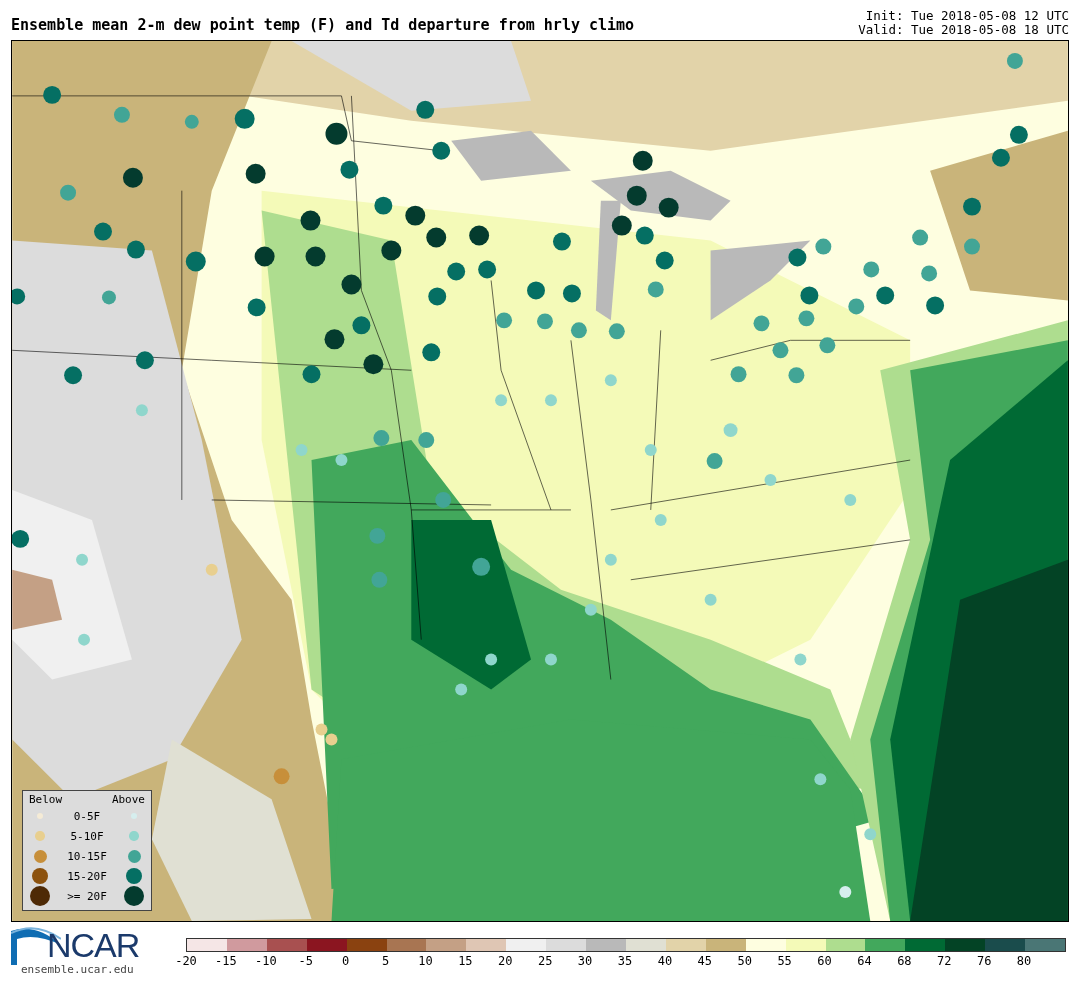 This screenshot has width=1080, height=985. What do you see at coordinates (93, 945) in the screenshot?
I see `logo-text: NCAR` at bounding box center [93, 945].